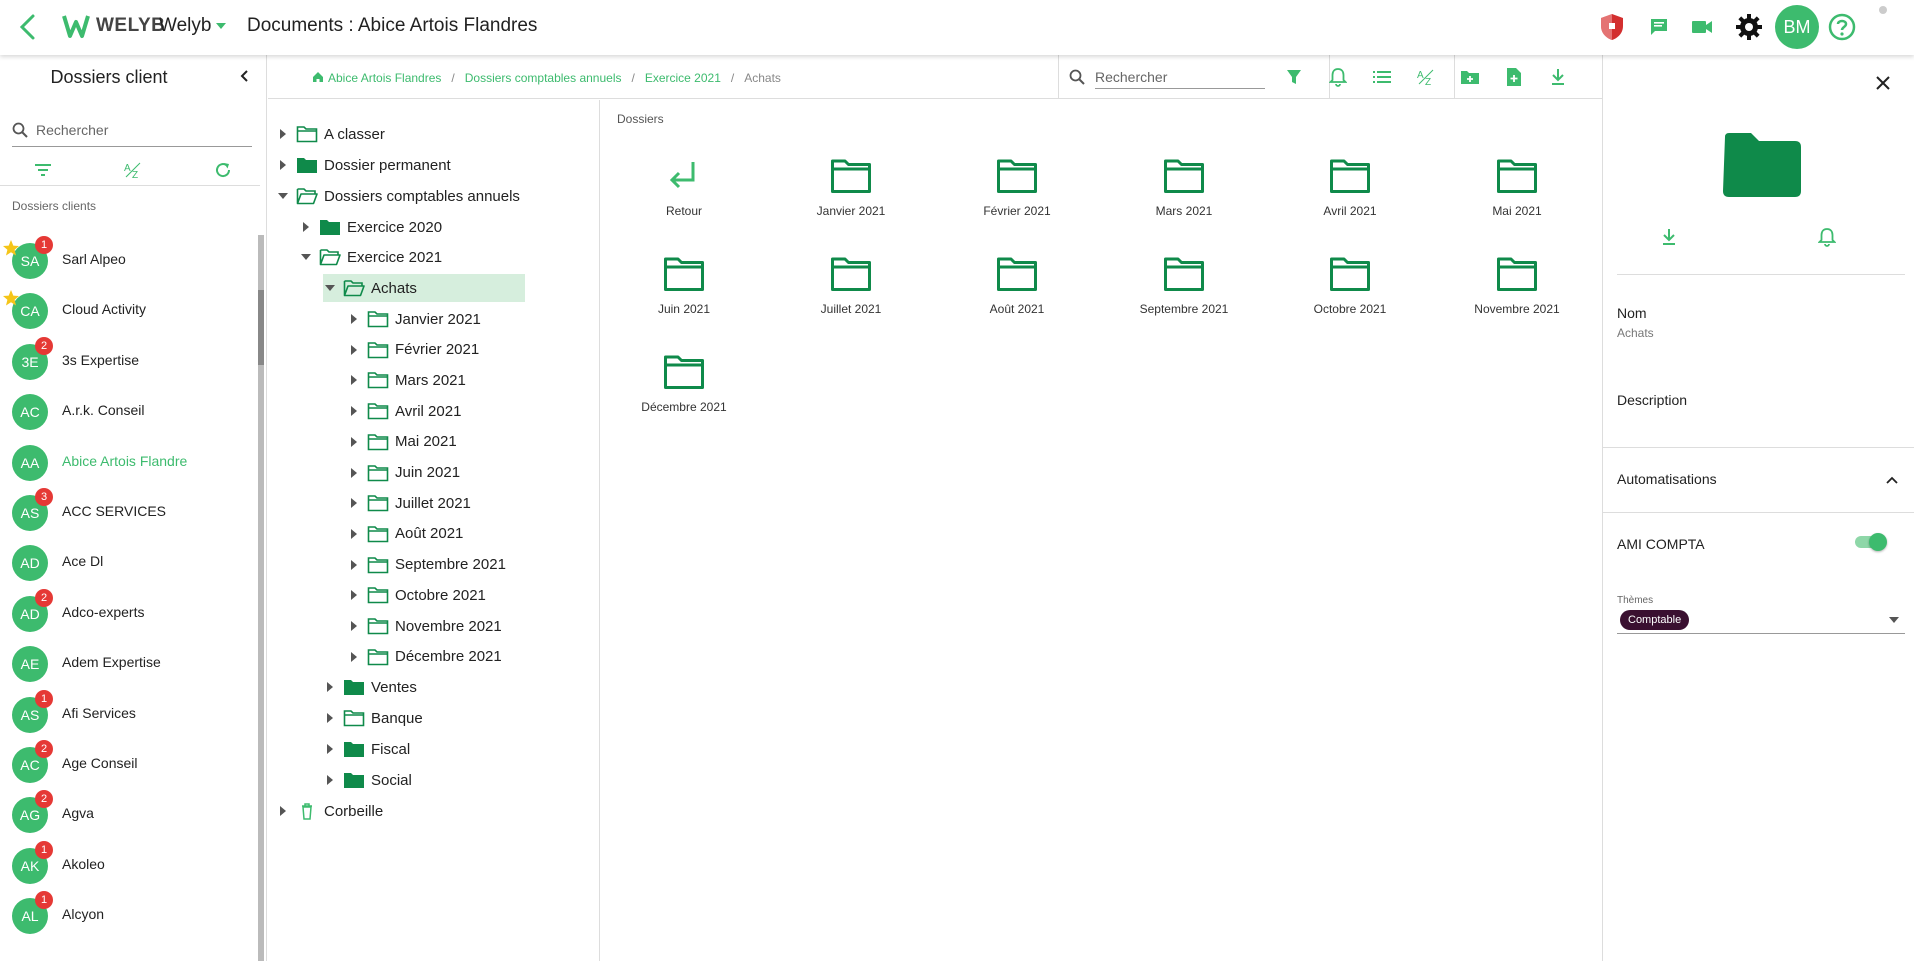 This screenshot has height=961, width=1914. What do you see at coordinates (1017, 290) in the screenshot?
I see `folder-tile: Août 2021` at bounding box center [1017, 290].